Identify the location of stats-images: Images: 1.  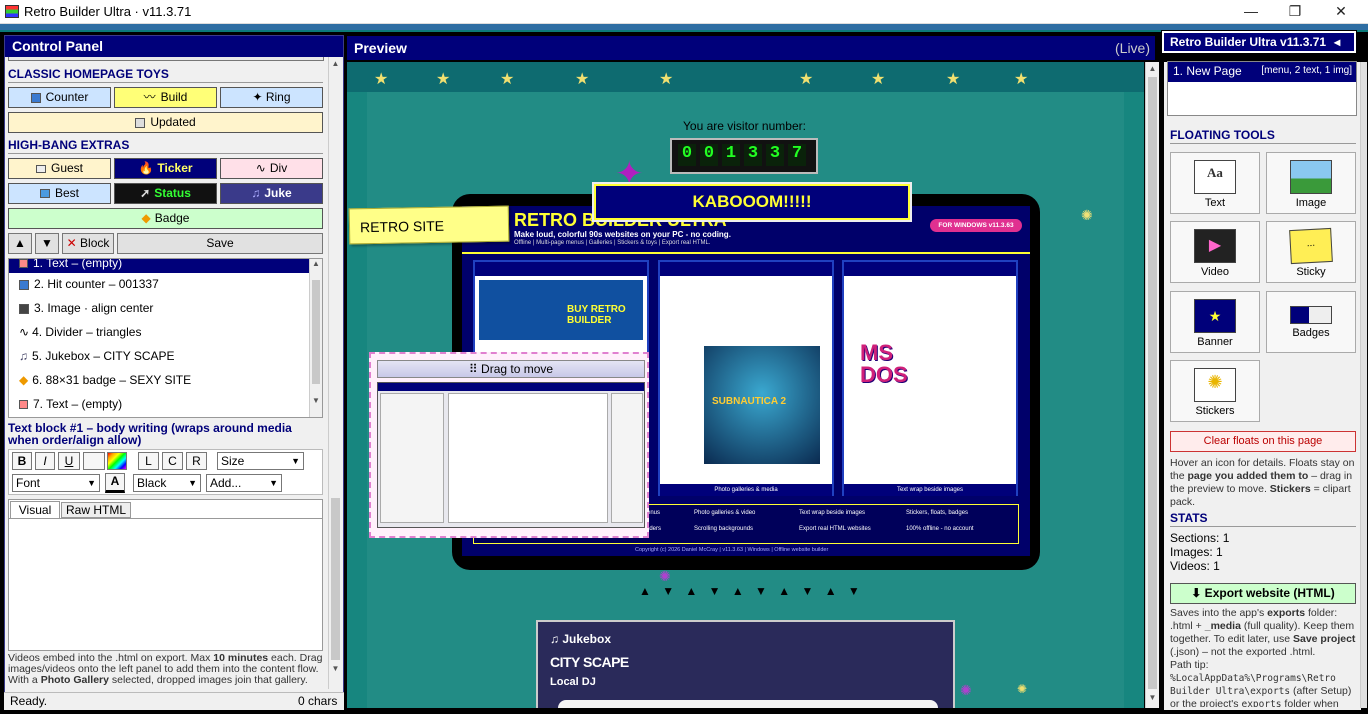
(1196, 552).